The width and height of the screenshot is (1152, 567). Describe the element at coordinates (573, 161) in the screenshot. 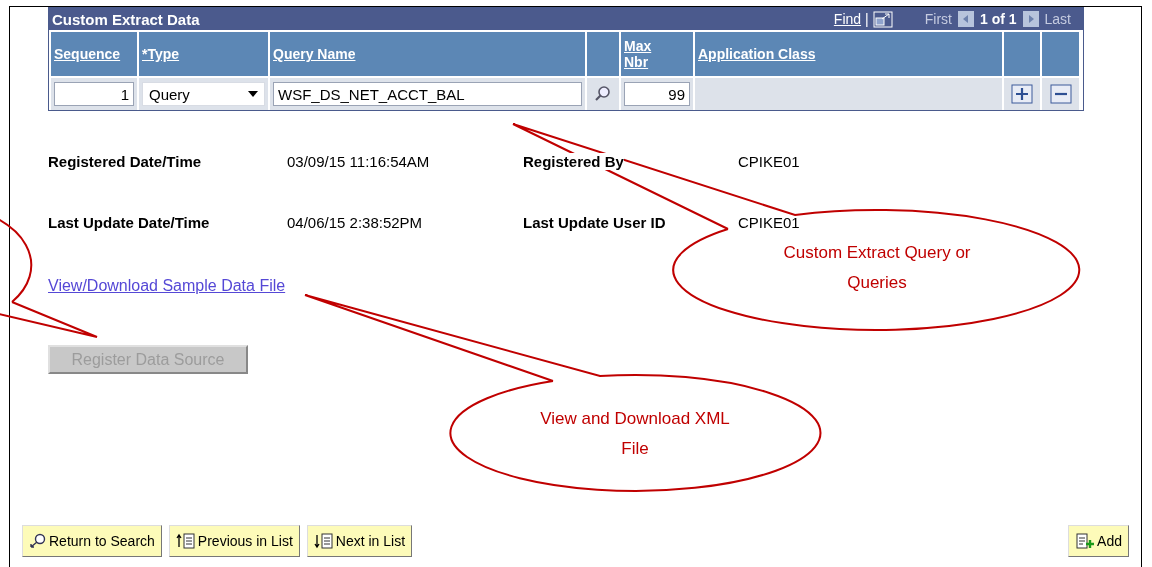

I see `field-label: Registered By` at that location.